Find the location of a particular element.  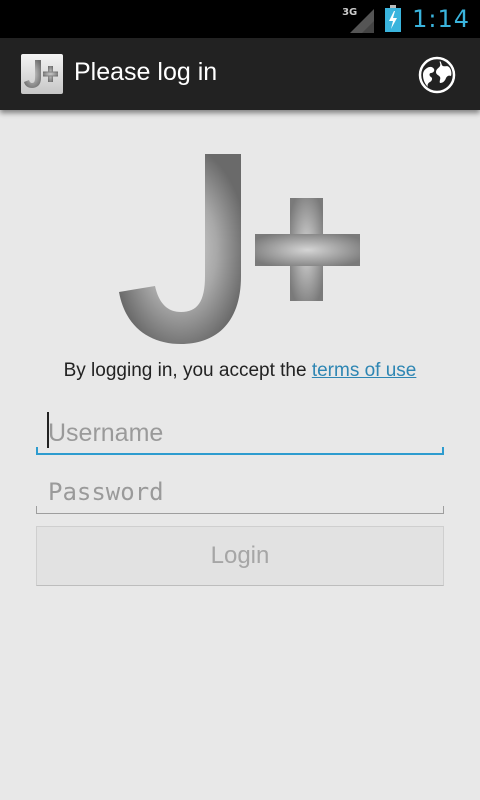

username-underline is located at coordinates (240, 451).